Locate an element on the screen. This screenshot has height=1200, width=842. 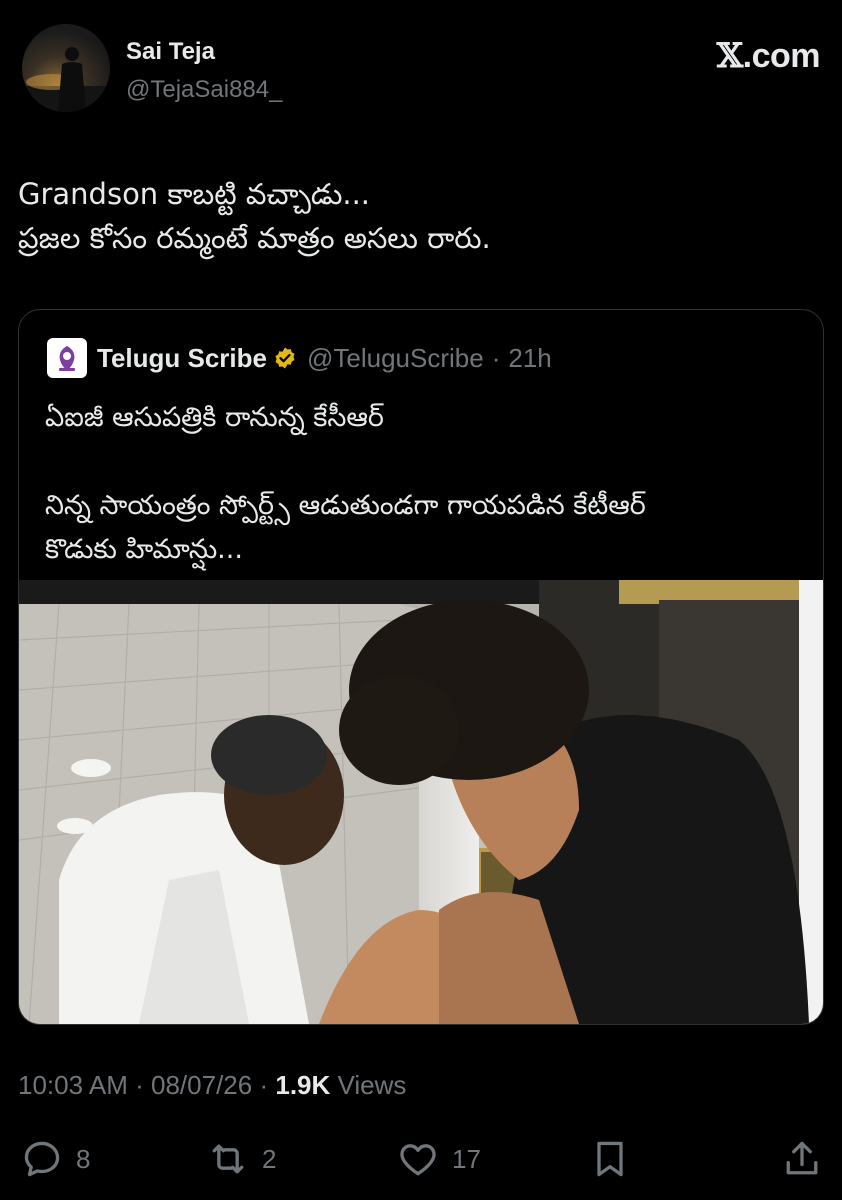
heart-icon is located at coordinates (418, 1160).